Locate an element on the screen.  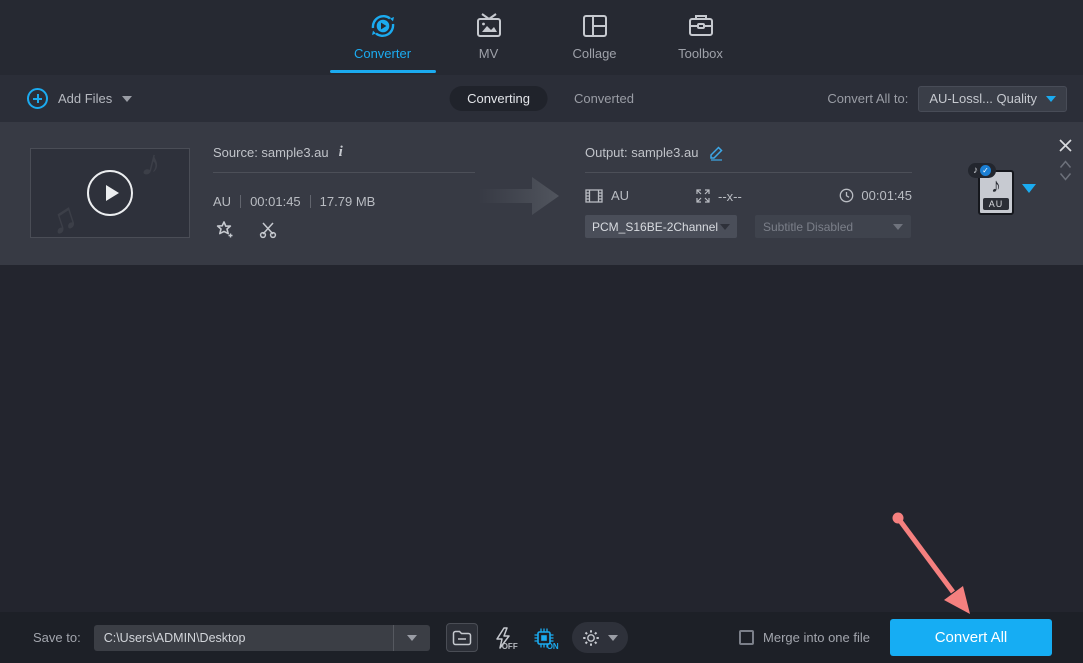
subtitle-value: Subtitle Disabled is located at coordinates (808, 226).